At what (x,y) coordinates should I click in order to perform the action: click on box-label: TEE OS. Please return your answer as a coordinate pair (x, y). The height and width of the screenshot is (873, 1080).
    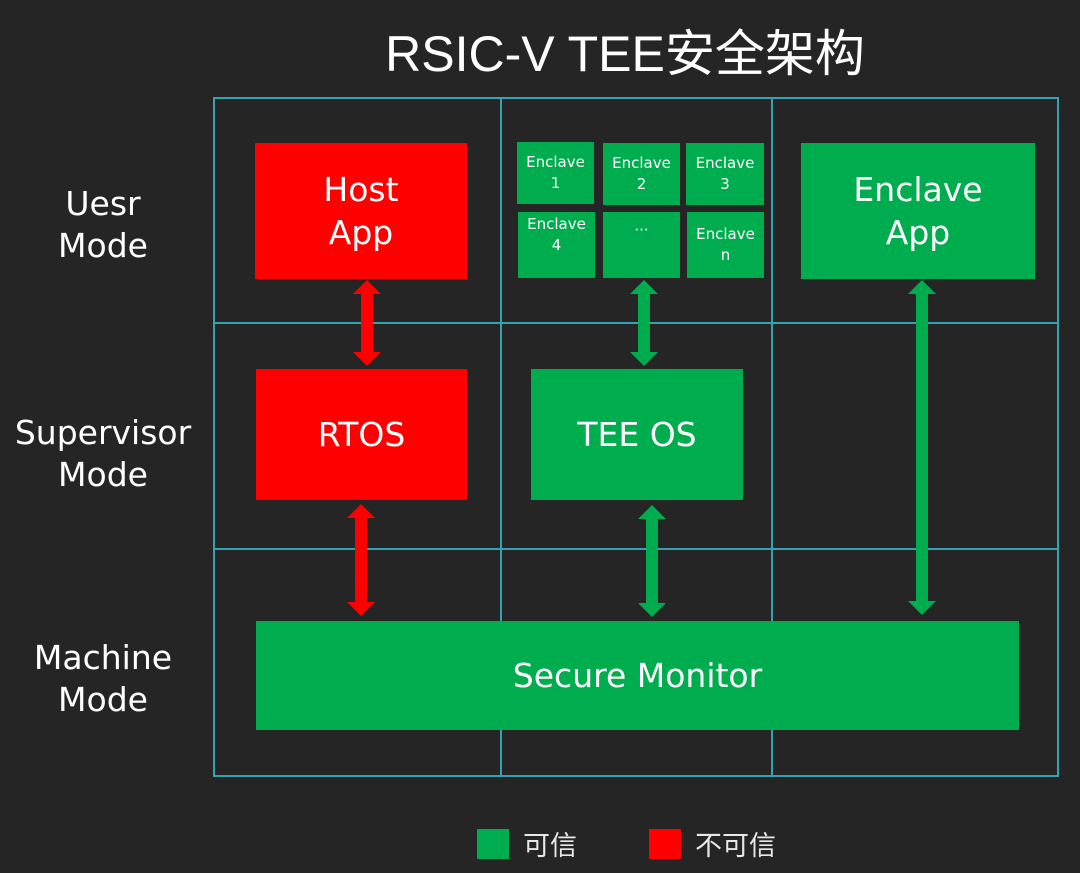
    Looking at the image, I should click on (637, 434).